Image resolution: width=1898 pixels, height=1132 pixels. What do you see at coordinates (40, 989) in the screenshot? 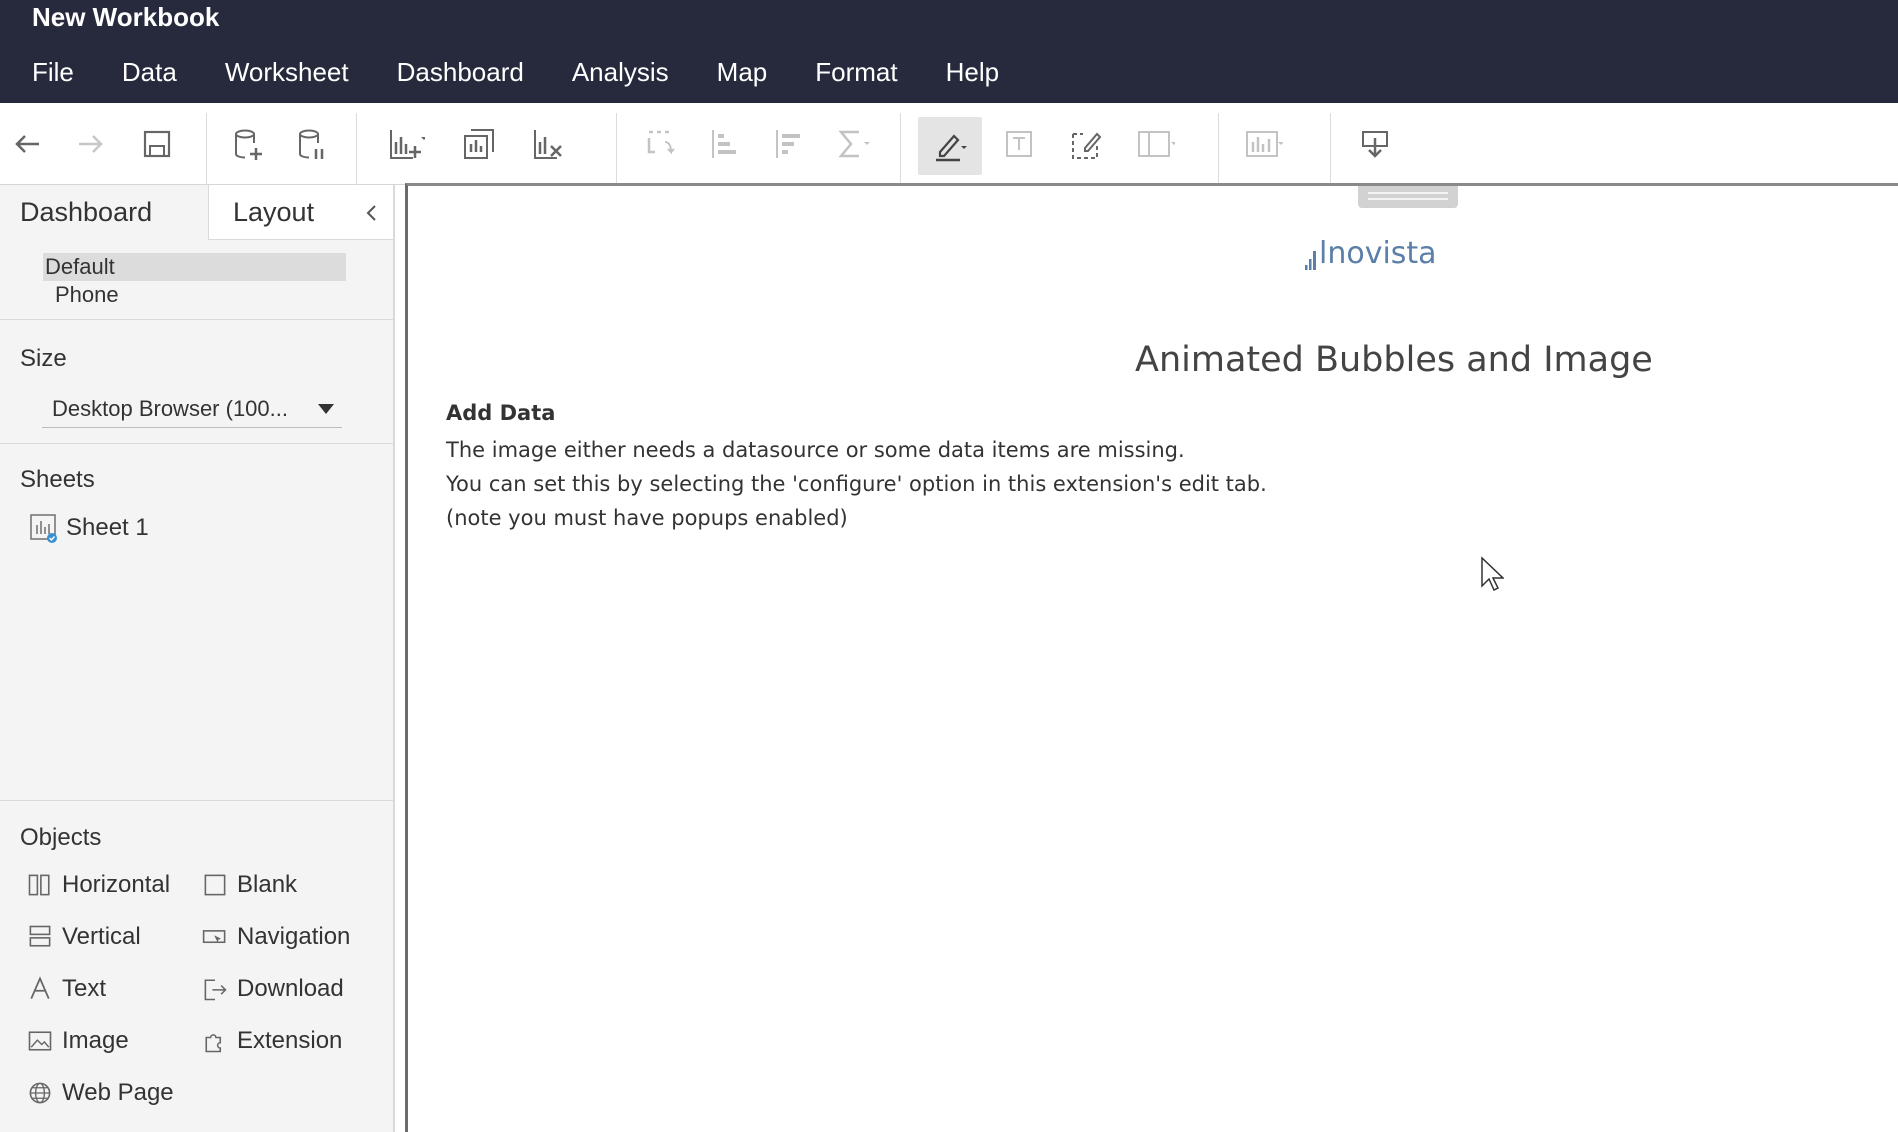
I see `text-icon` at bounding box center [40, 989].